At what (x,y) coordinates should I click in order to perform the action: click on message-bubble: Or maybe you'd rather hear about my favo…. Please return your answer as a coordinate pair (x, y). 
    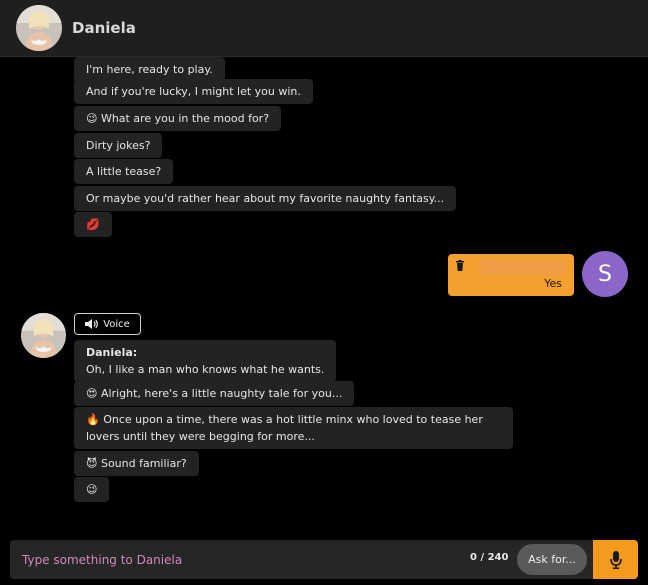
    Looking at the image, I should click on (265, 198).